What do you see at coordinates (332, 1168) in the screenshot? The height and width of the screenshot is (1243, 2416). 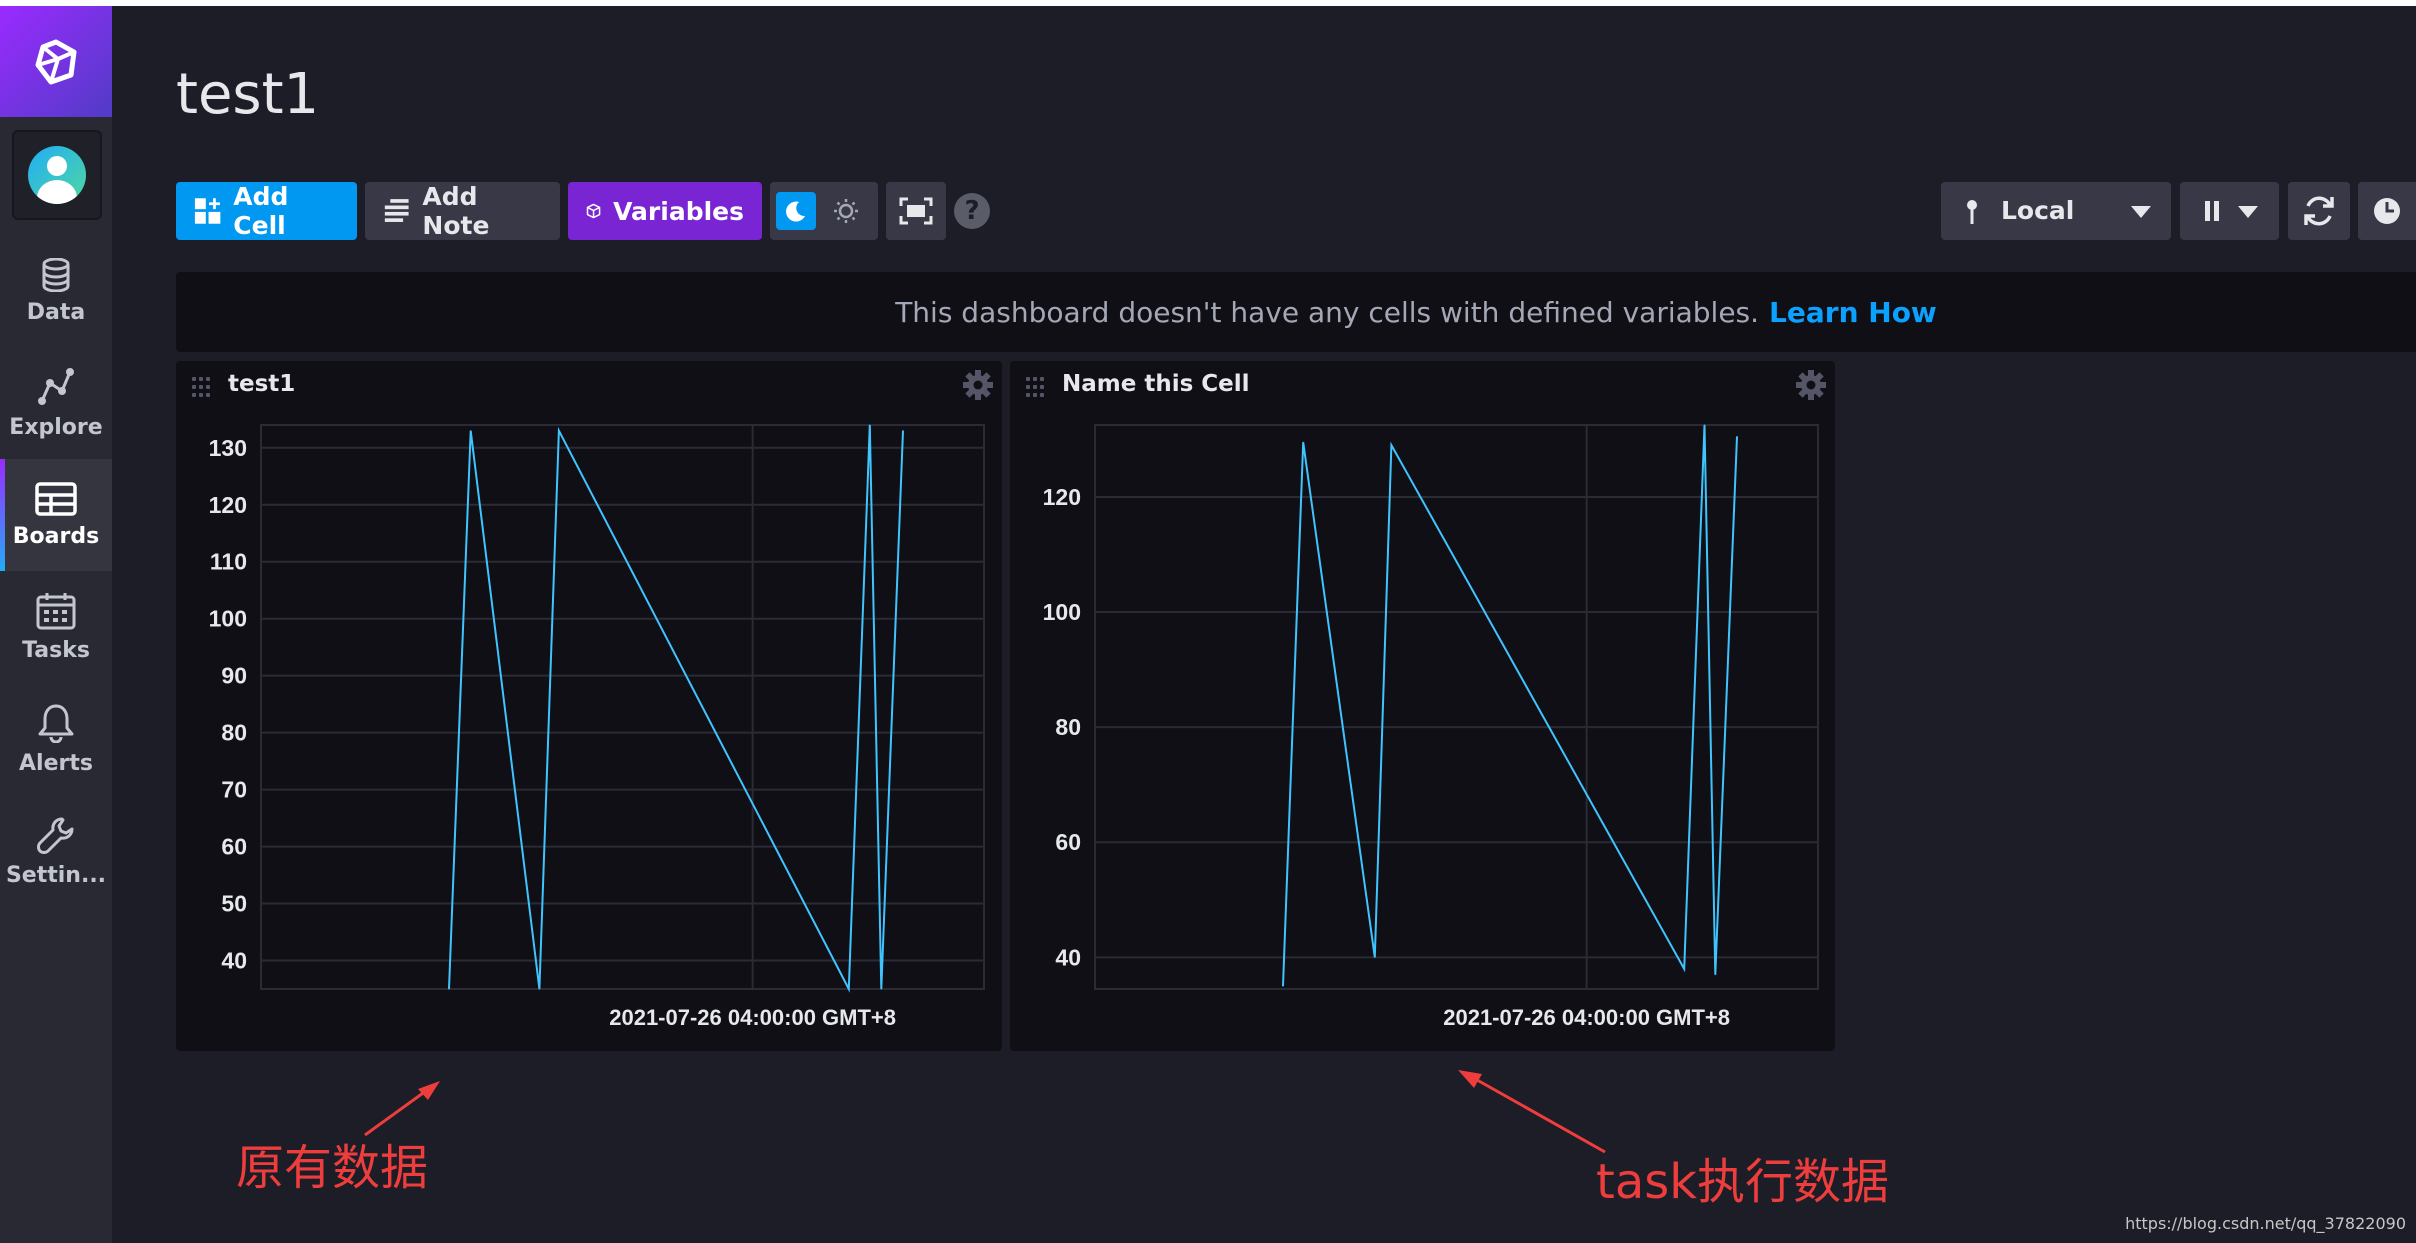 I see `annotation-original-data: 原有数据` at bounding box center [332, 1168].